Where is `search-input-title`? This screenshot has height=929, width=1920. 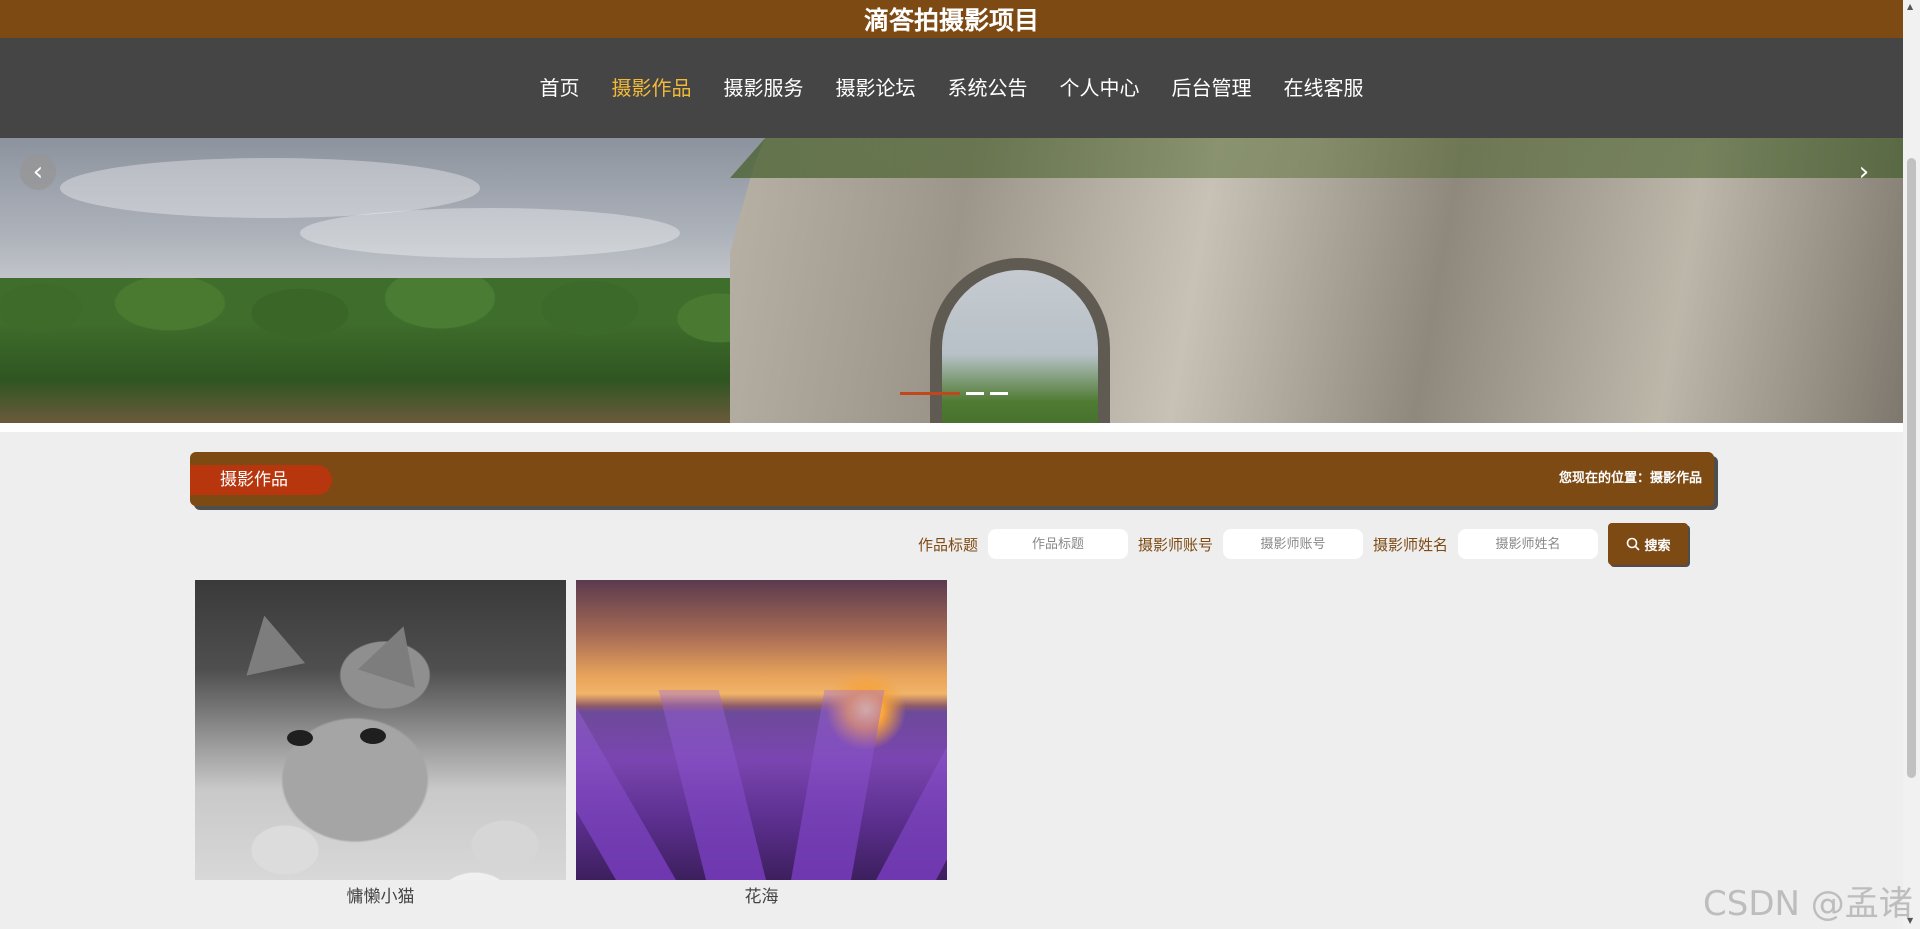
search-input-title is located at coordinates (1058, 544).